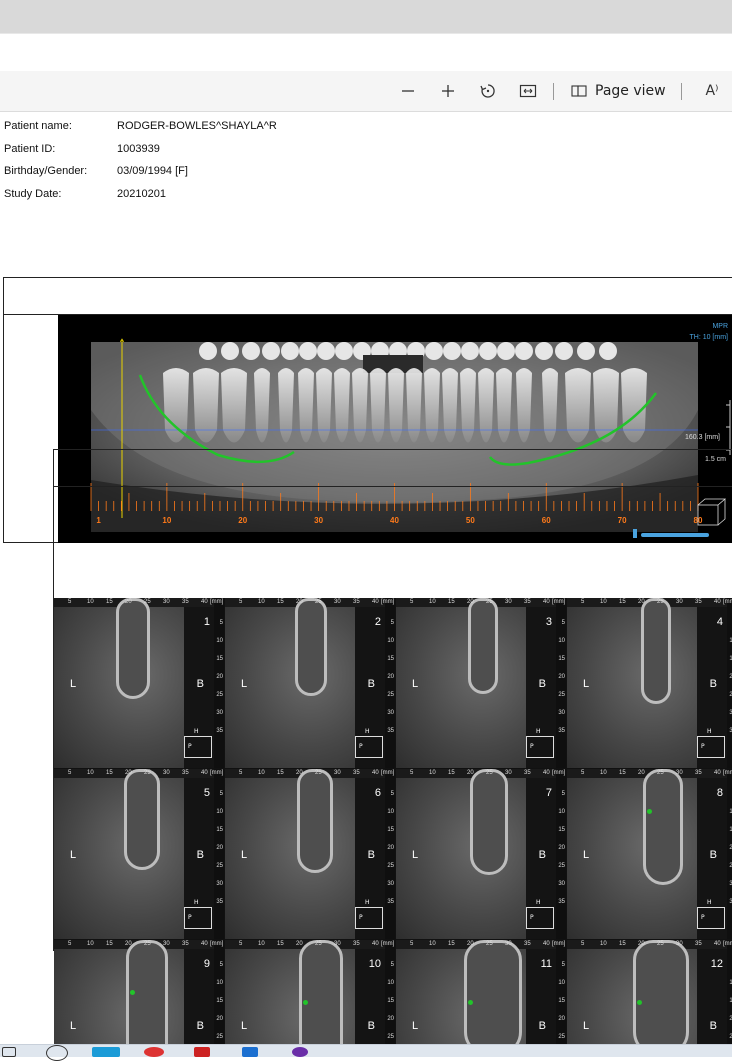  I want to click on patient-row: Birthday/Gender: 03/09/1994 [F], so click(140, 176).